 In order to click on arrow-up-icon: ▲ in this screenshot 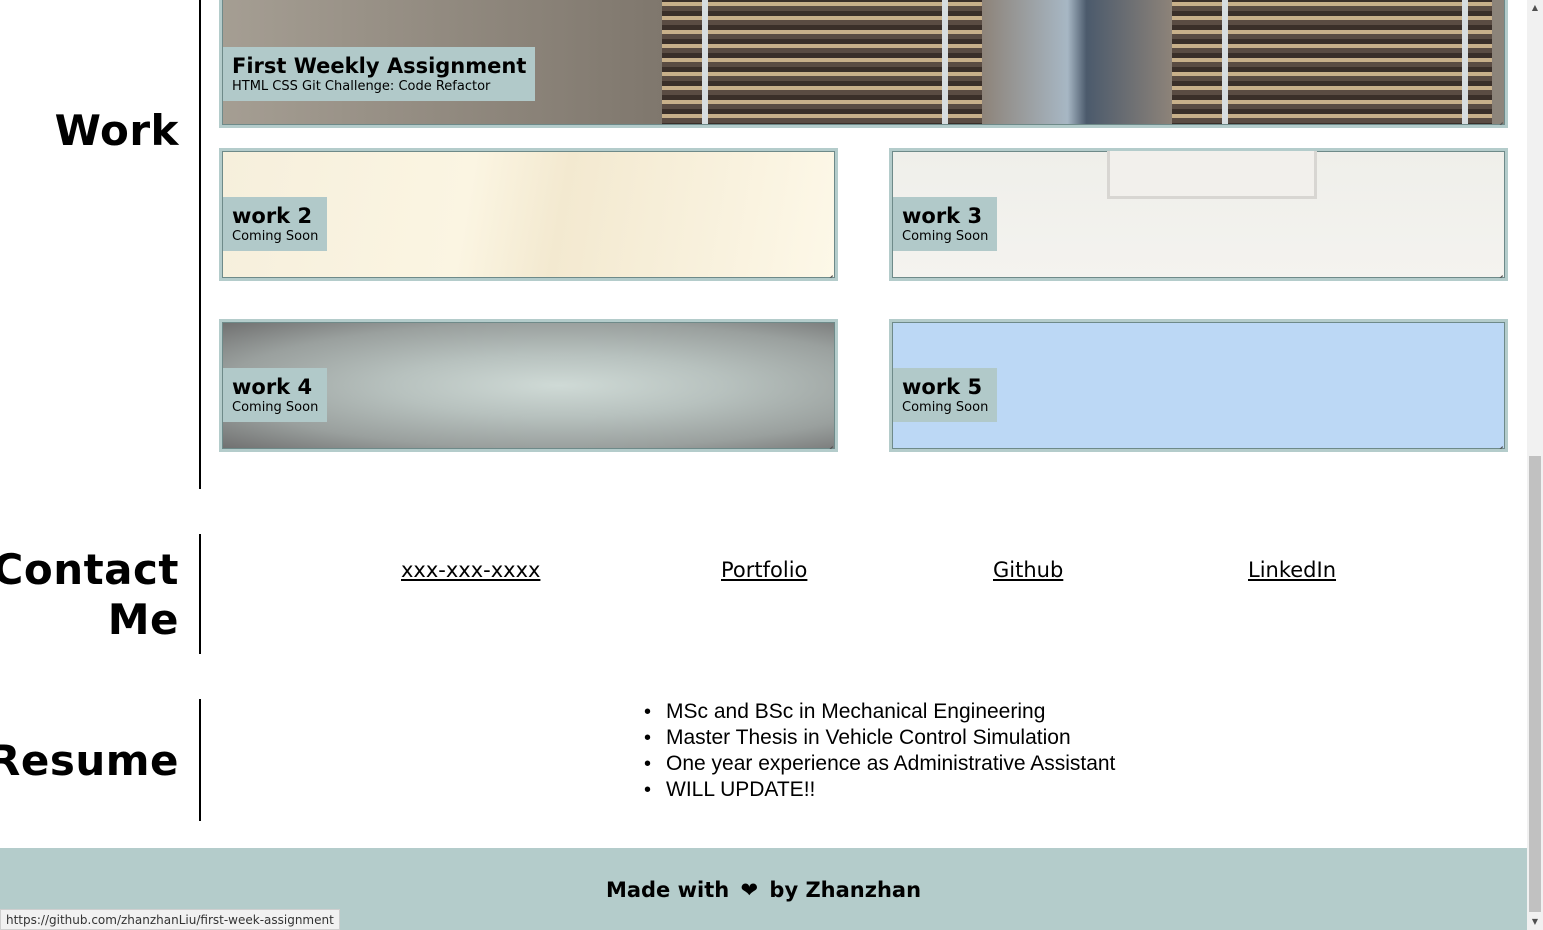, I will do `click(1535, 8)`.